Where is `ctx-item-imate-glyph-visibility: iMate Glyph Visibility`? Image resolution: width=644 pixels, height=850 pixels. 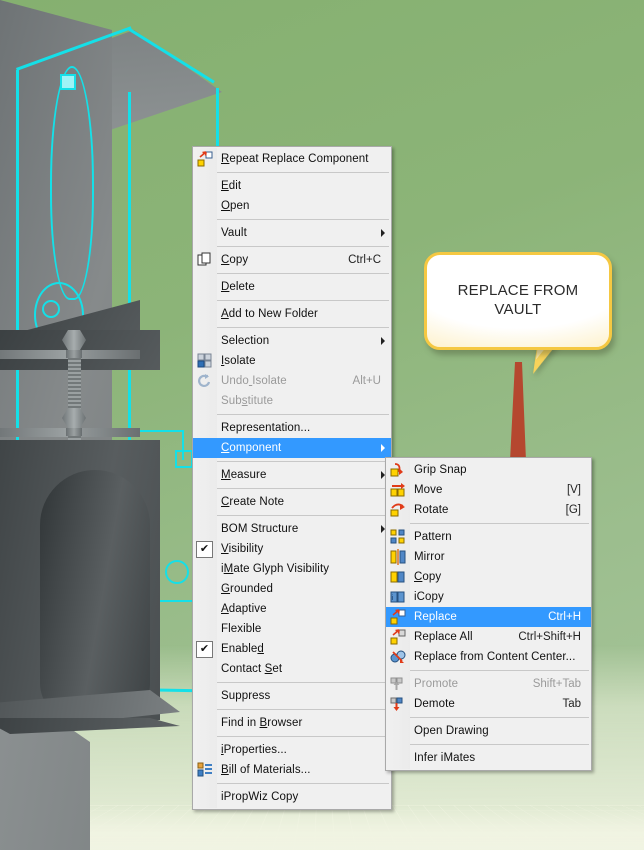 ctx-item-imate-glyph-visibility: iMate Glyph Visibility is located at coordinates (292, 569).